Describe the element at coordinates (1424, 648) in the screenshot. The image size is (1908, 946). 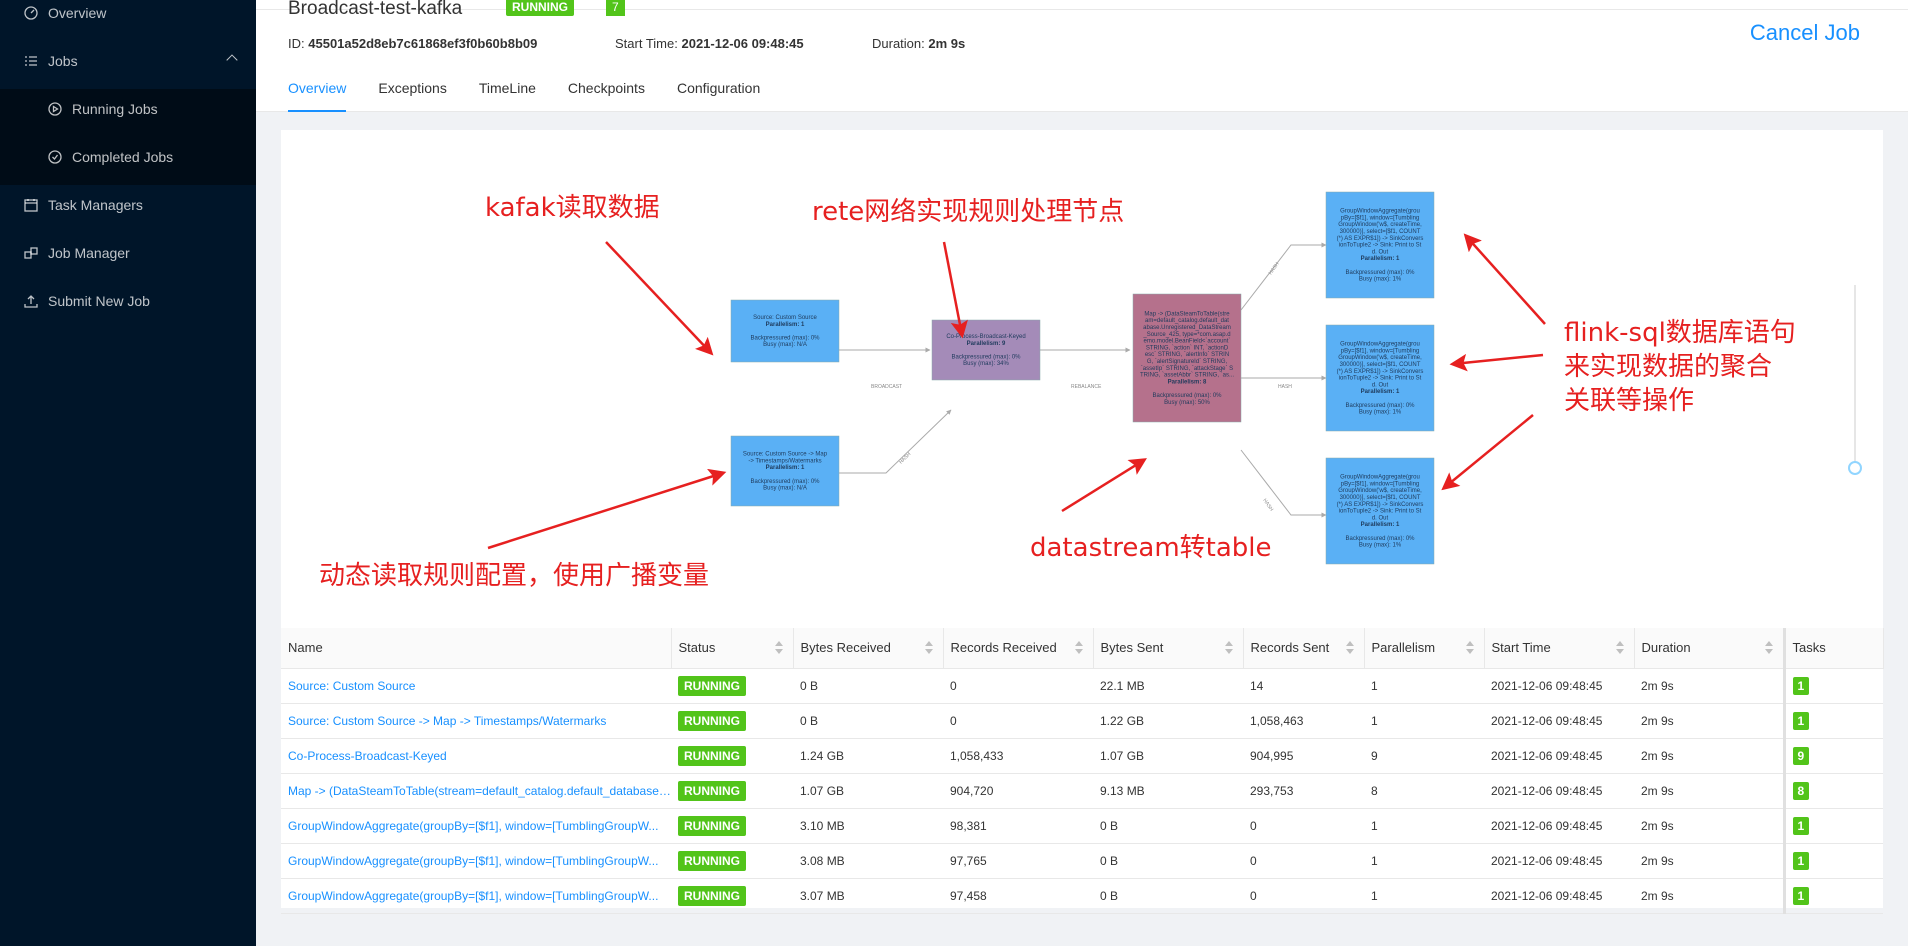
I see `column-header: Parallelism` at that location.